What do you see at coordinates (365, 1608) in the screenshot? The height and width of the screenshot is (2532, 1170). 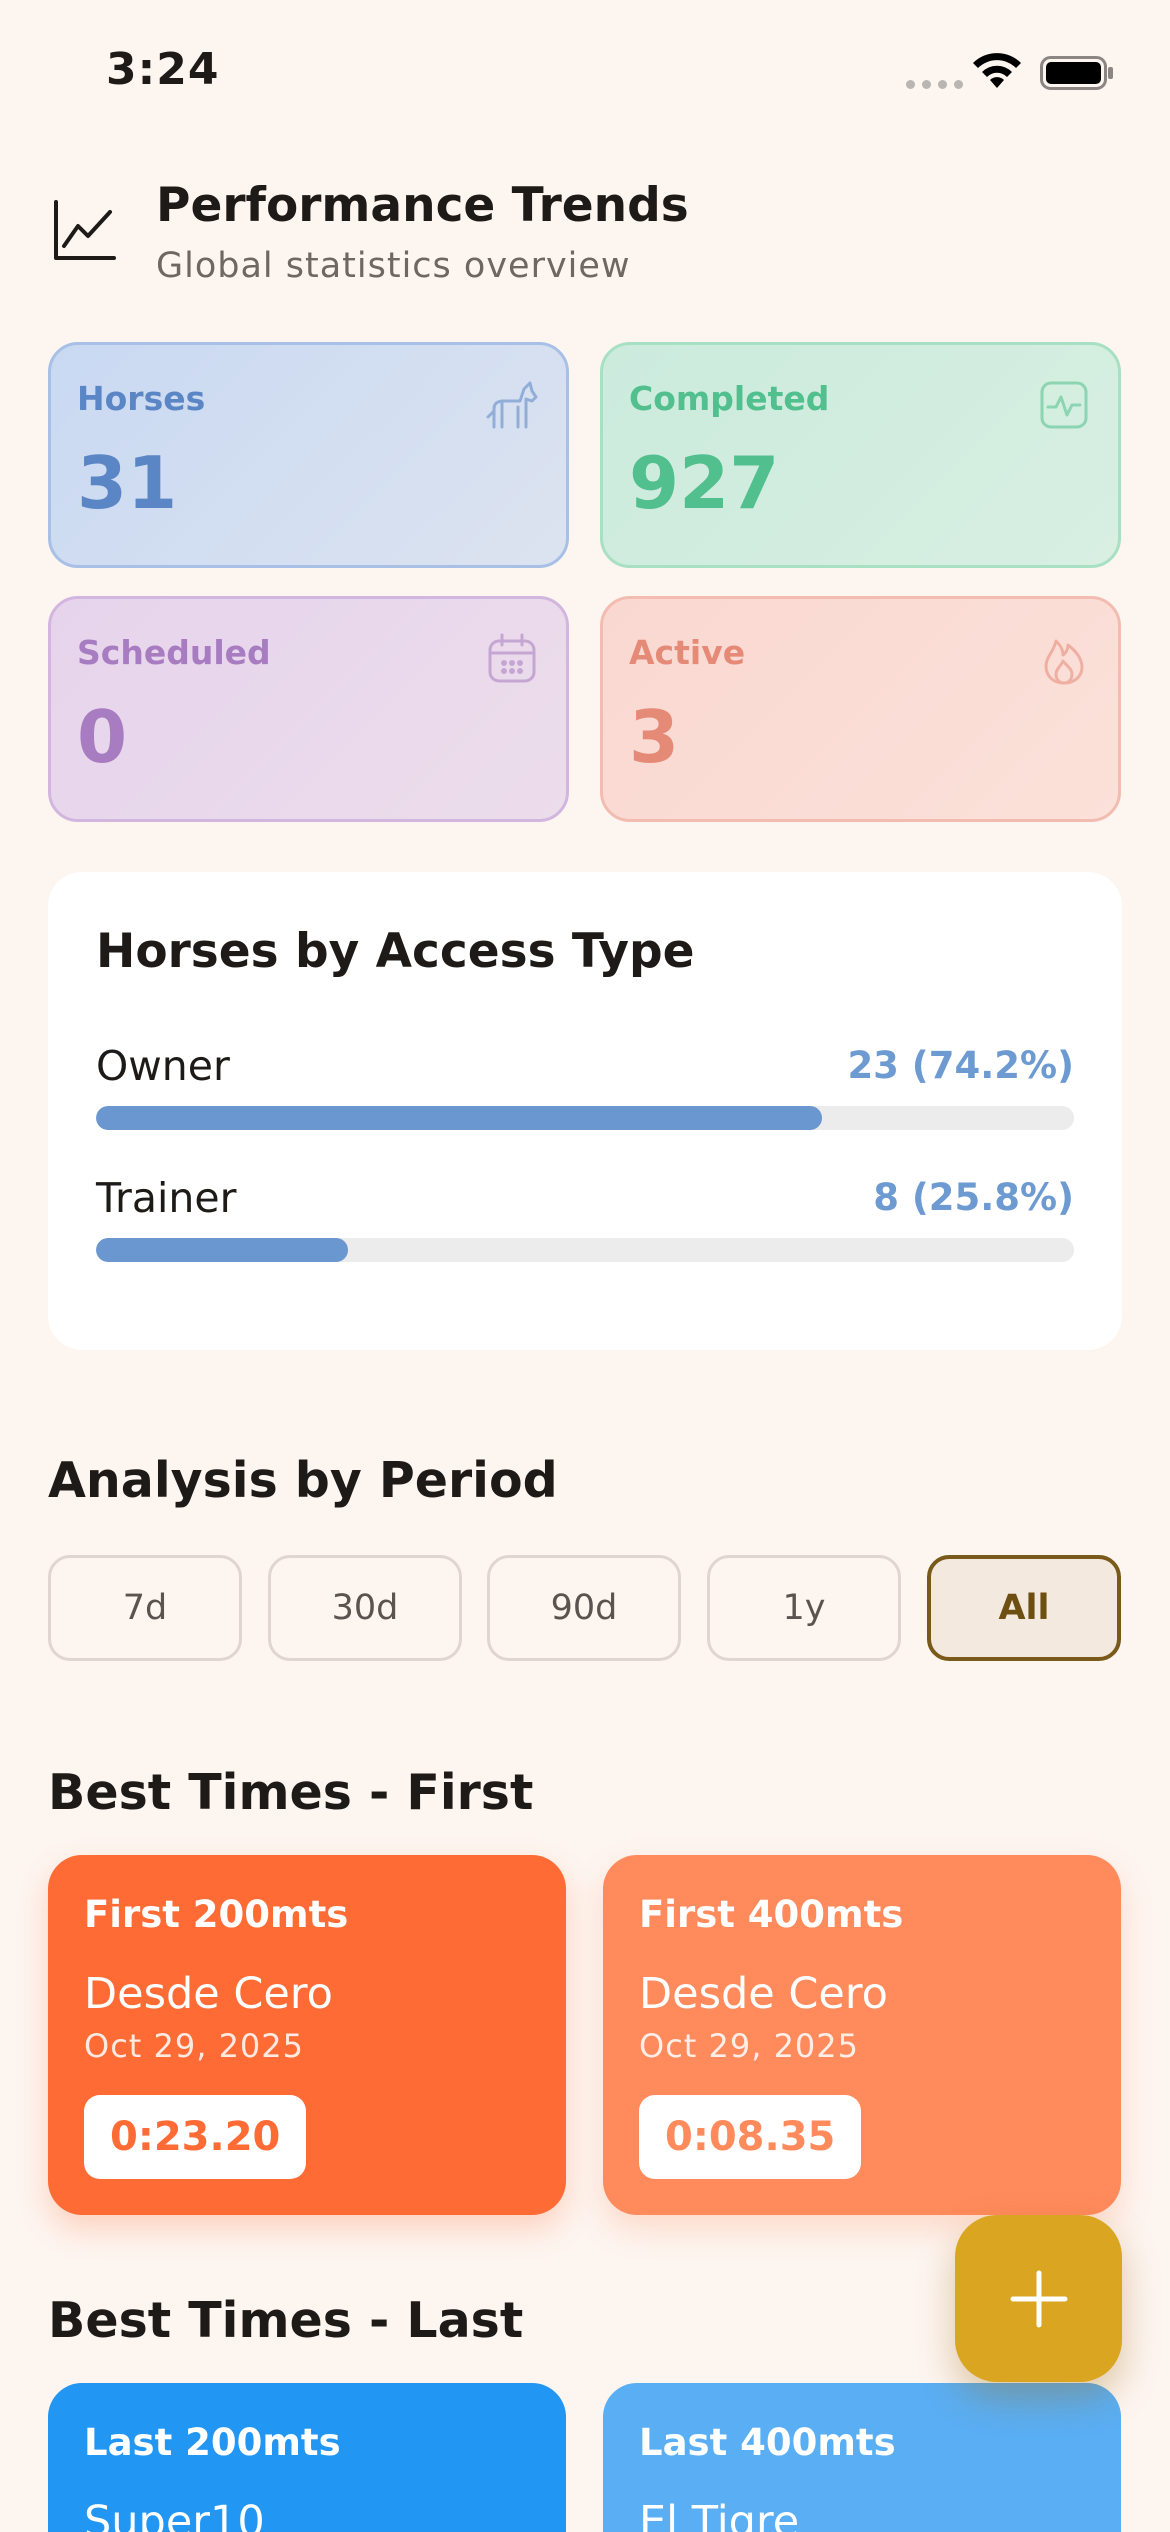 I see `period-button-30d: 30d` at bounding box center [365, 1608].